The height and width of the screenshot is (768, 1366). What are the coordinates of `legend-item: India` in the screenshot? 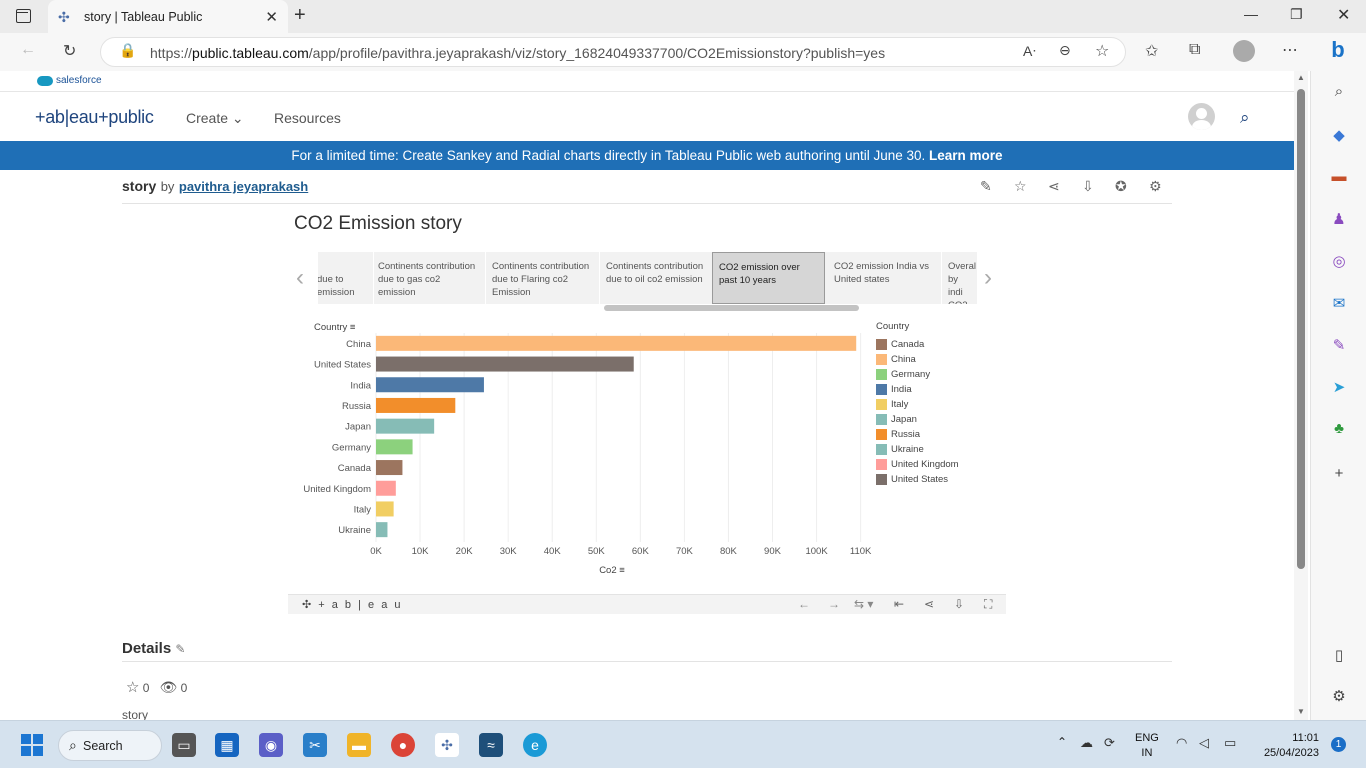 It's located at (917, 389).